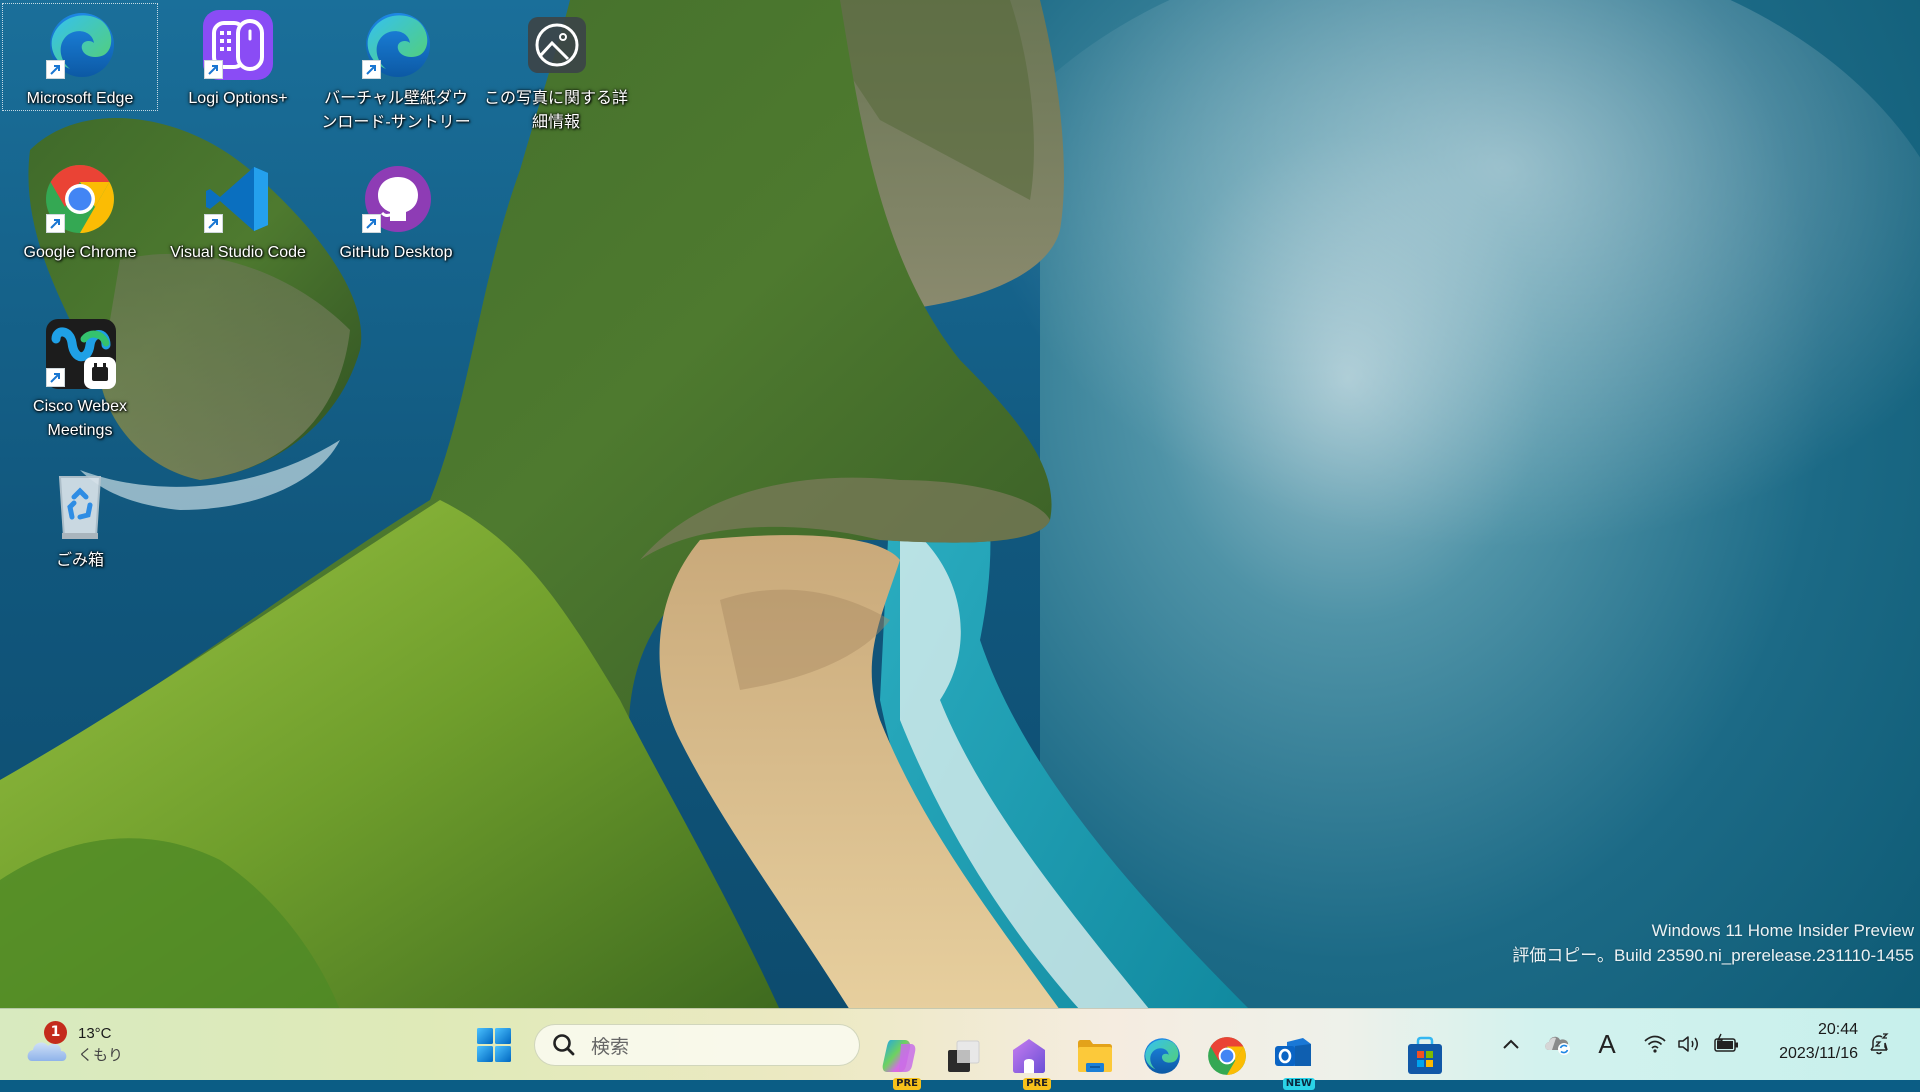  I want to click on volume-button, so click(1690, 1044).